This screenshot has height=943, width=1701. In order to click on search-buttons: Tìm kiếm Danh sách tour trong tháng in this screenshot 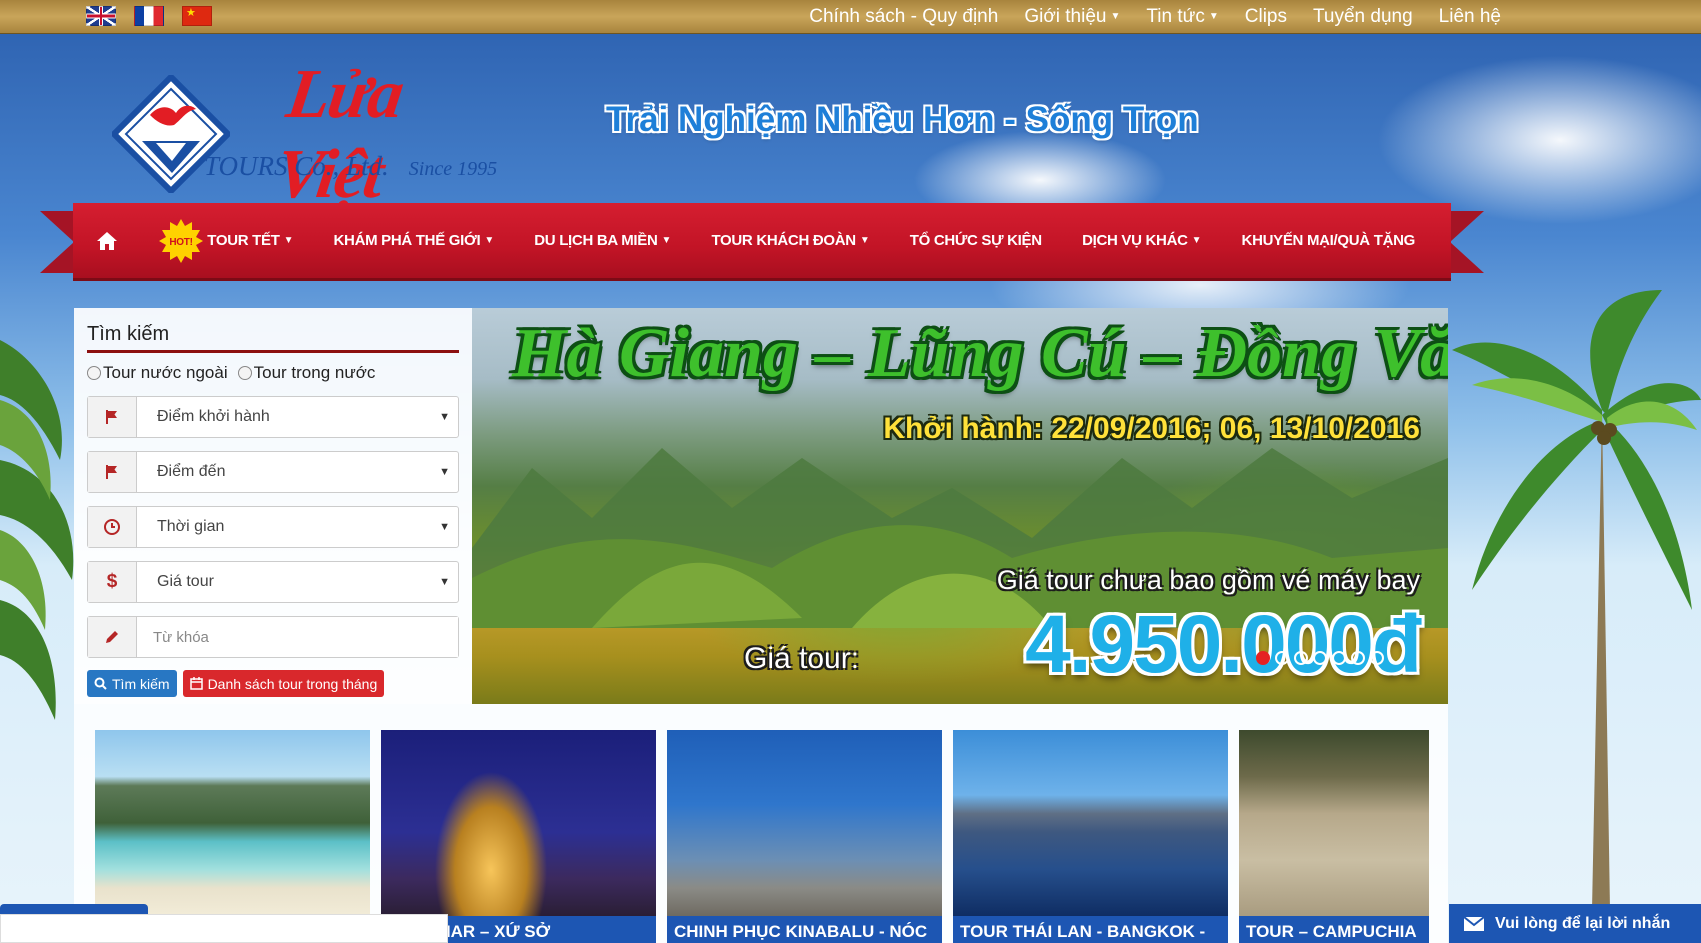, I will do `click(273, 683)`.